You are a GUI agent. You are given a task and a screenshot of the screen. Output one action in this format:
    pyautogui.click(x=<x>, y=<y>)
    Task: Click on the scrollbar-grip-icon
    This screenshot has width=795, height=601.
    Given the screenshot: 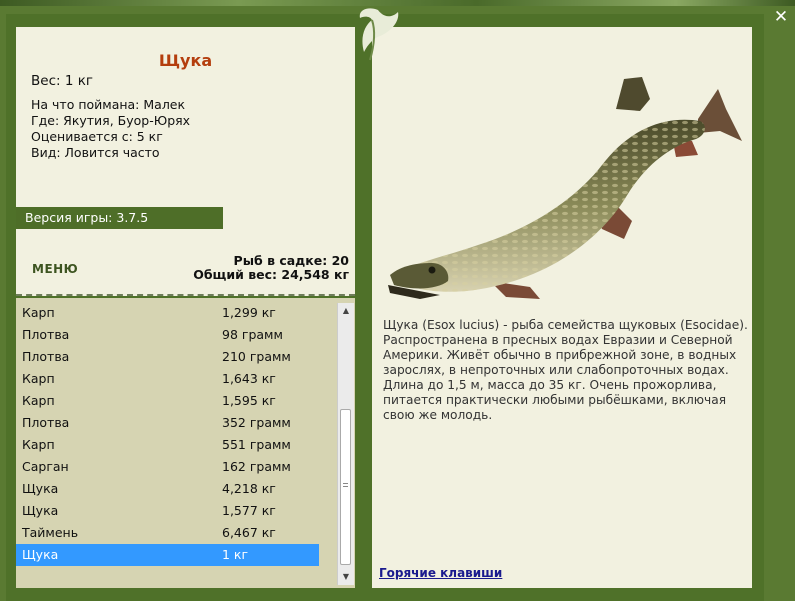 What is the action you would take?
    pyautogui.click(x=345, y=485)
    